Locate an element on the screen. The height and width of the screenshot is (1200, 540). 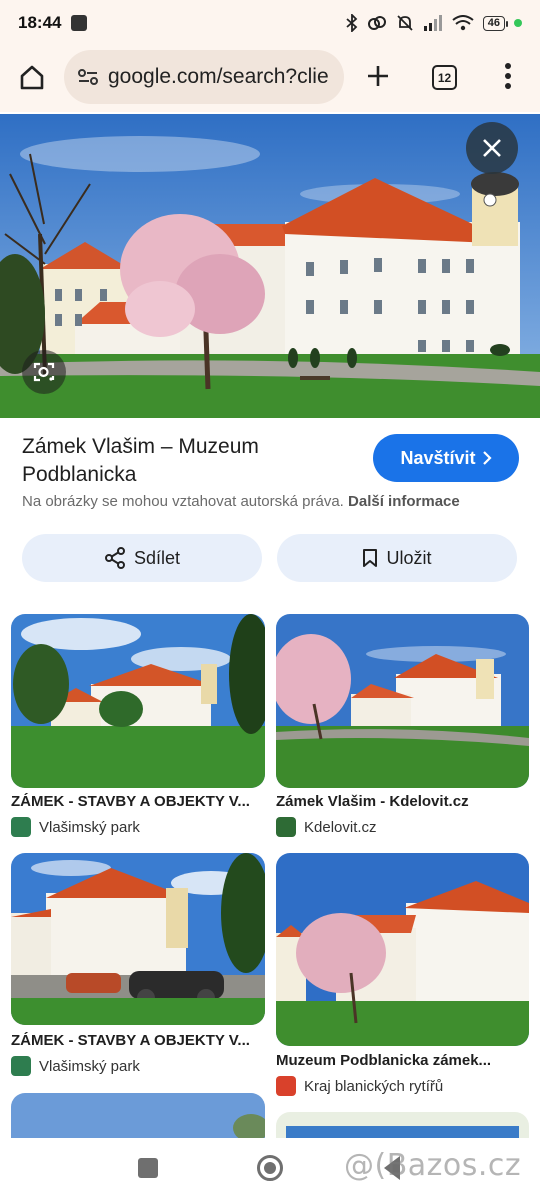
mute-bell-icon is located at coordinates (405, 23).